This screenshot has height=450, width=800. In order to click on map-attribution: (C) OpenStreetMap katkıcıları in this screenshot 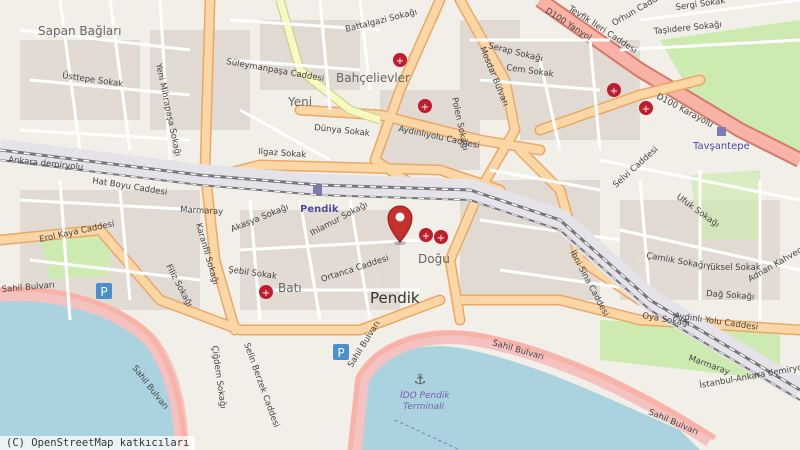, I will do `click(98, 443)`.